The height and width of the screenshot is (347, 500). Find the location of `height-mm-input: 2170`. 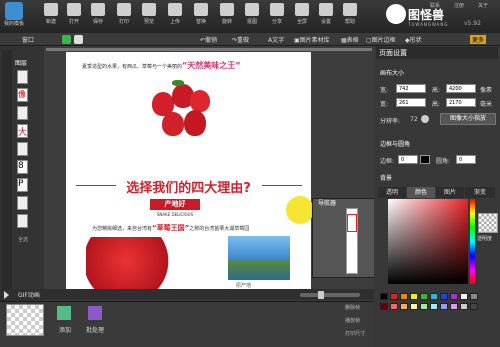

height-mm-input: 2170 is located at coordinates (461, 102).